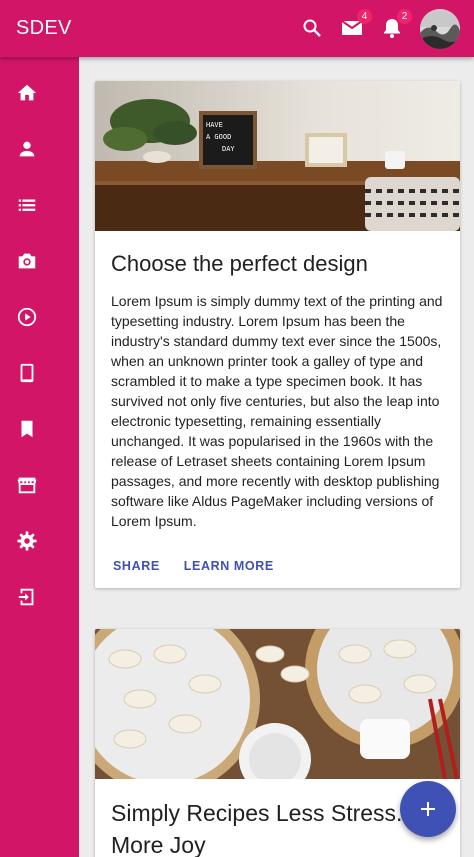 Image resolution: width=474 pixels, height=857 pixels. I want to click on sidebar-item-store, so click(39, 485).